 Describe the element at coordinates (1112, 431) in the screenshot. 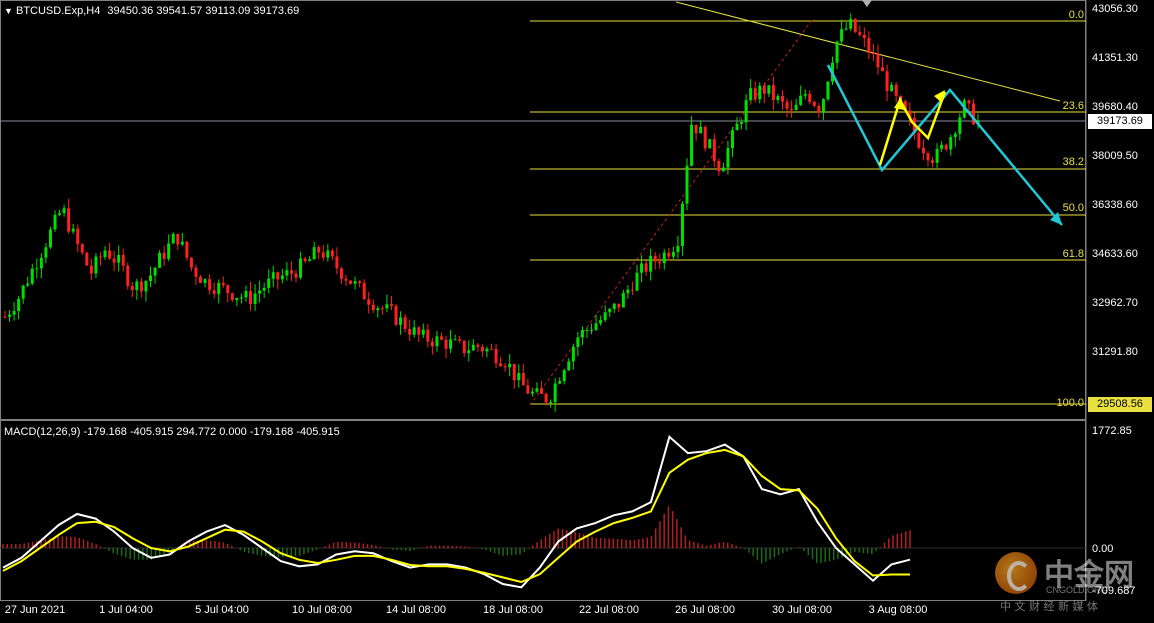

I see `macd-axis-top: 1772.85` at that location.